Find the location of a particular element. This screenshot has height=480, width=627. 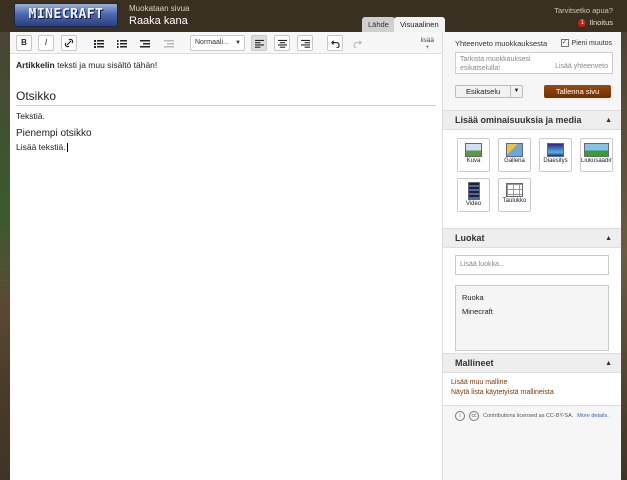

preview-button: Esikatselu ▼ is located at coordinates (489, 91).